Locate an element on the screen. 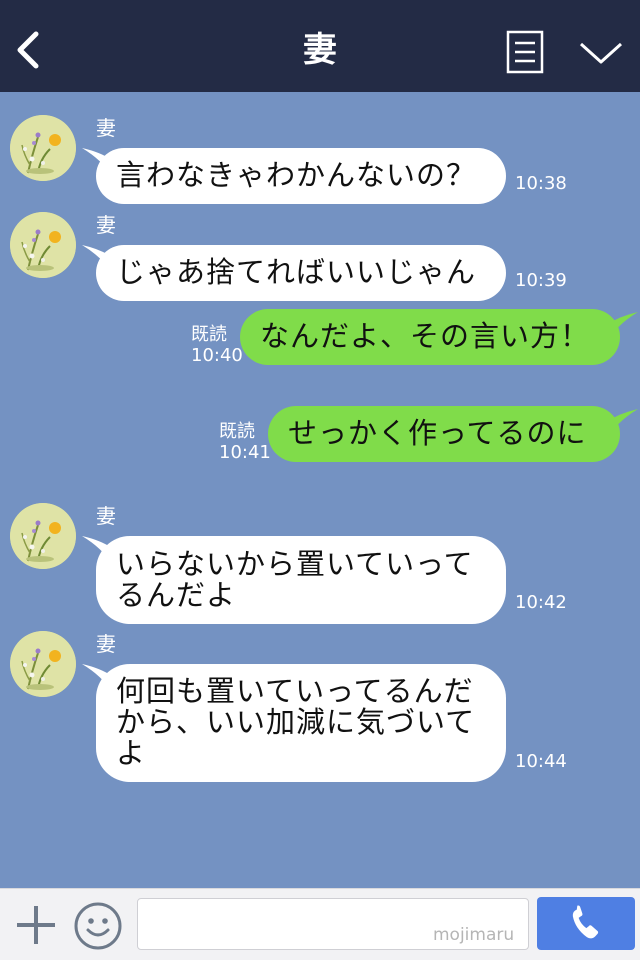  phone-icon is located at coordinates (585, 922).